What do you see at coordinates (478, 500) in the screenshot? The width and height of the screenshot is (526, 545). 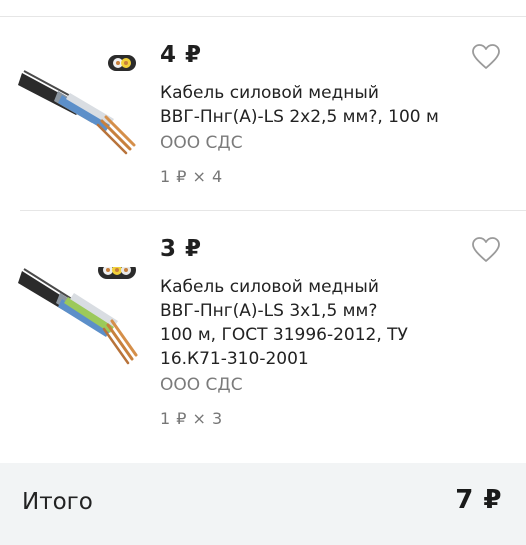 I see `total-value: 7 ₽` at bounding box center [478, 500].